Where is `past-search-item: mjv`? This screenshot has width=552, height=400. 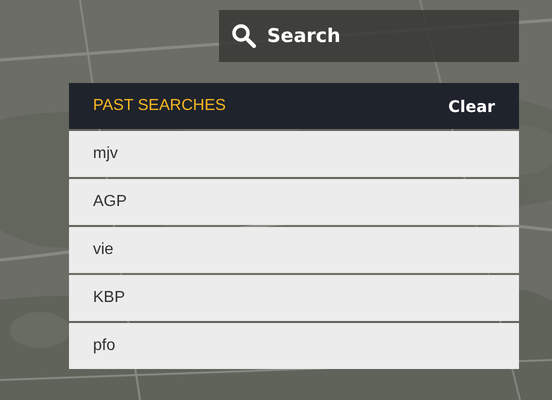
past-search-item: mjv is located at coordinates (294, 154).